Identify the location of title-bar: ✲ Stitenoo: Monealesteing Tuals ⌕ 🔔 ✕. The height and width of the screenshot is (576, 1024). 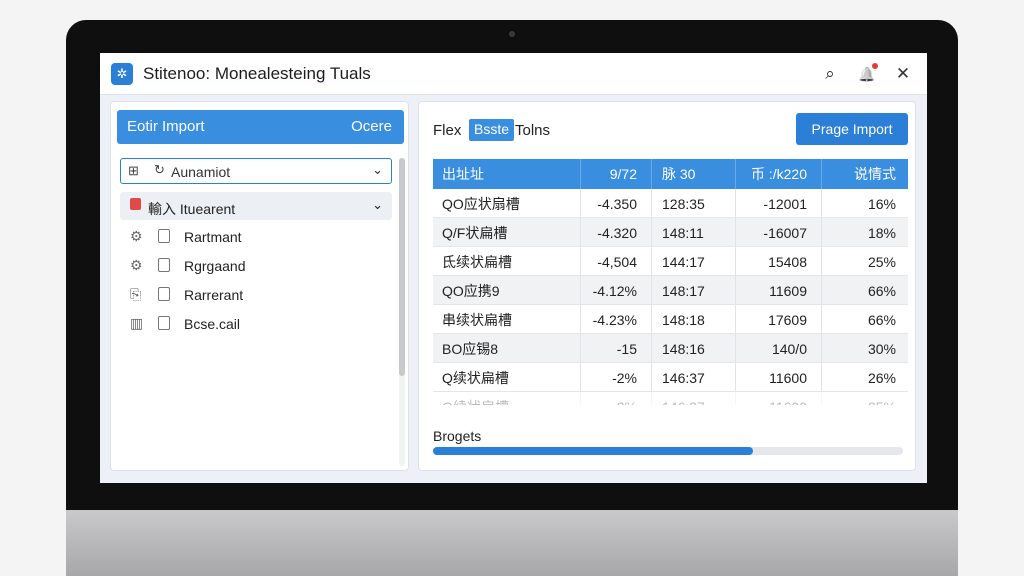
(513, 74).